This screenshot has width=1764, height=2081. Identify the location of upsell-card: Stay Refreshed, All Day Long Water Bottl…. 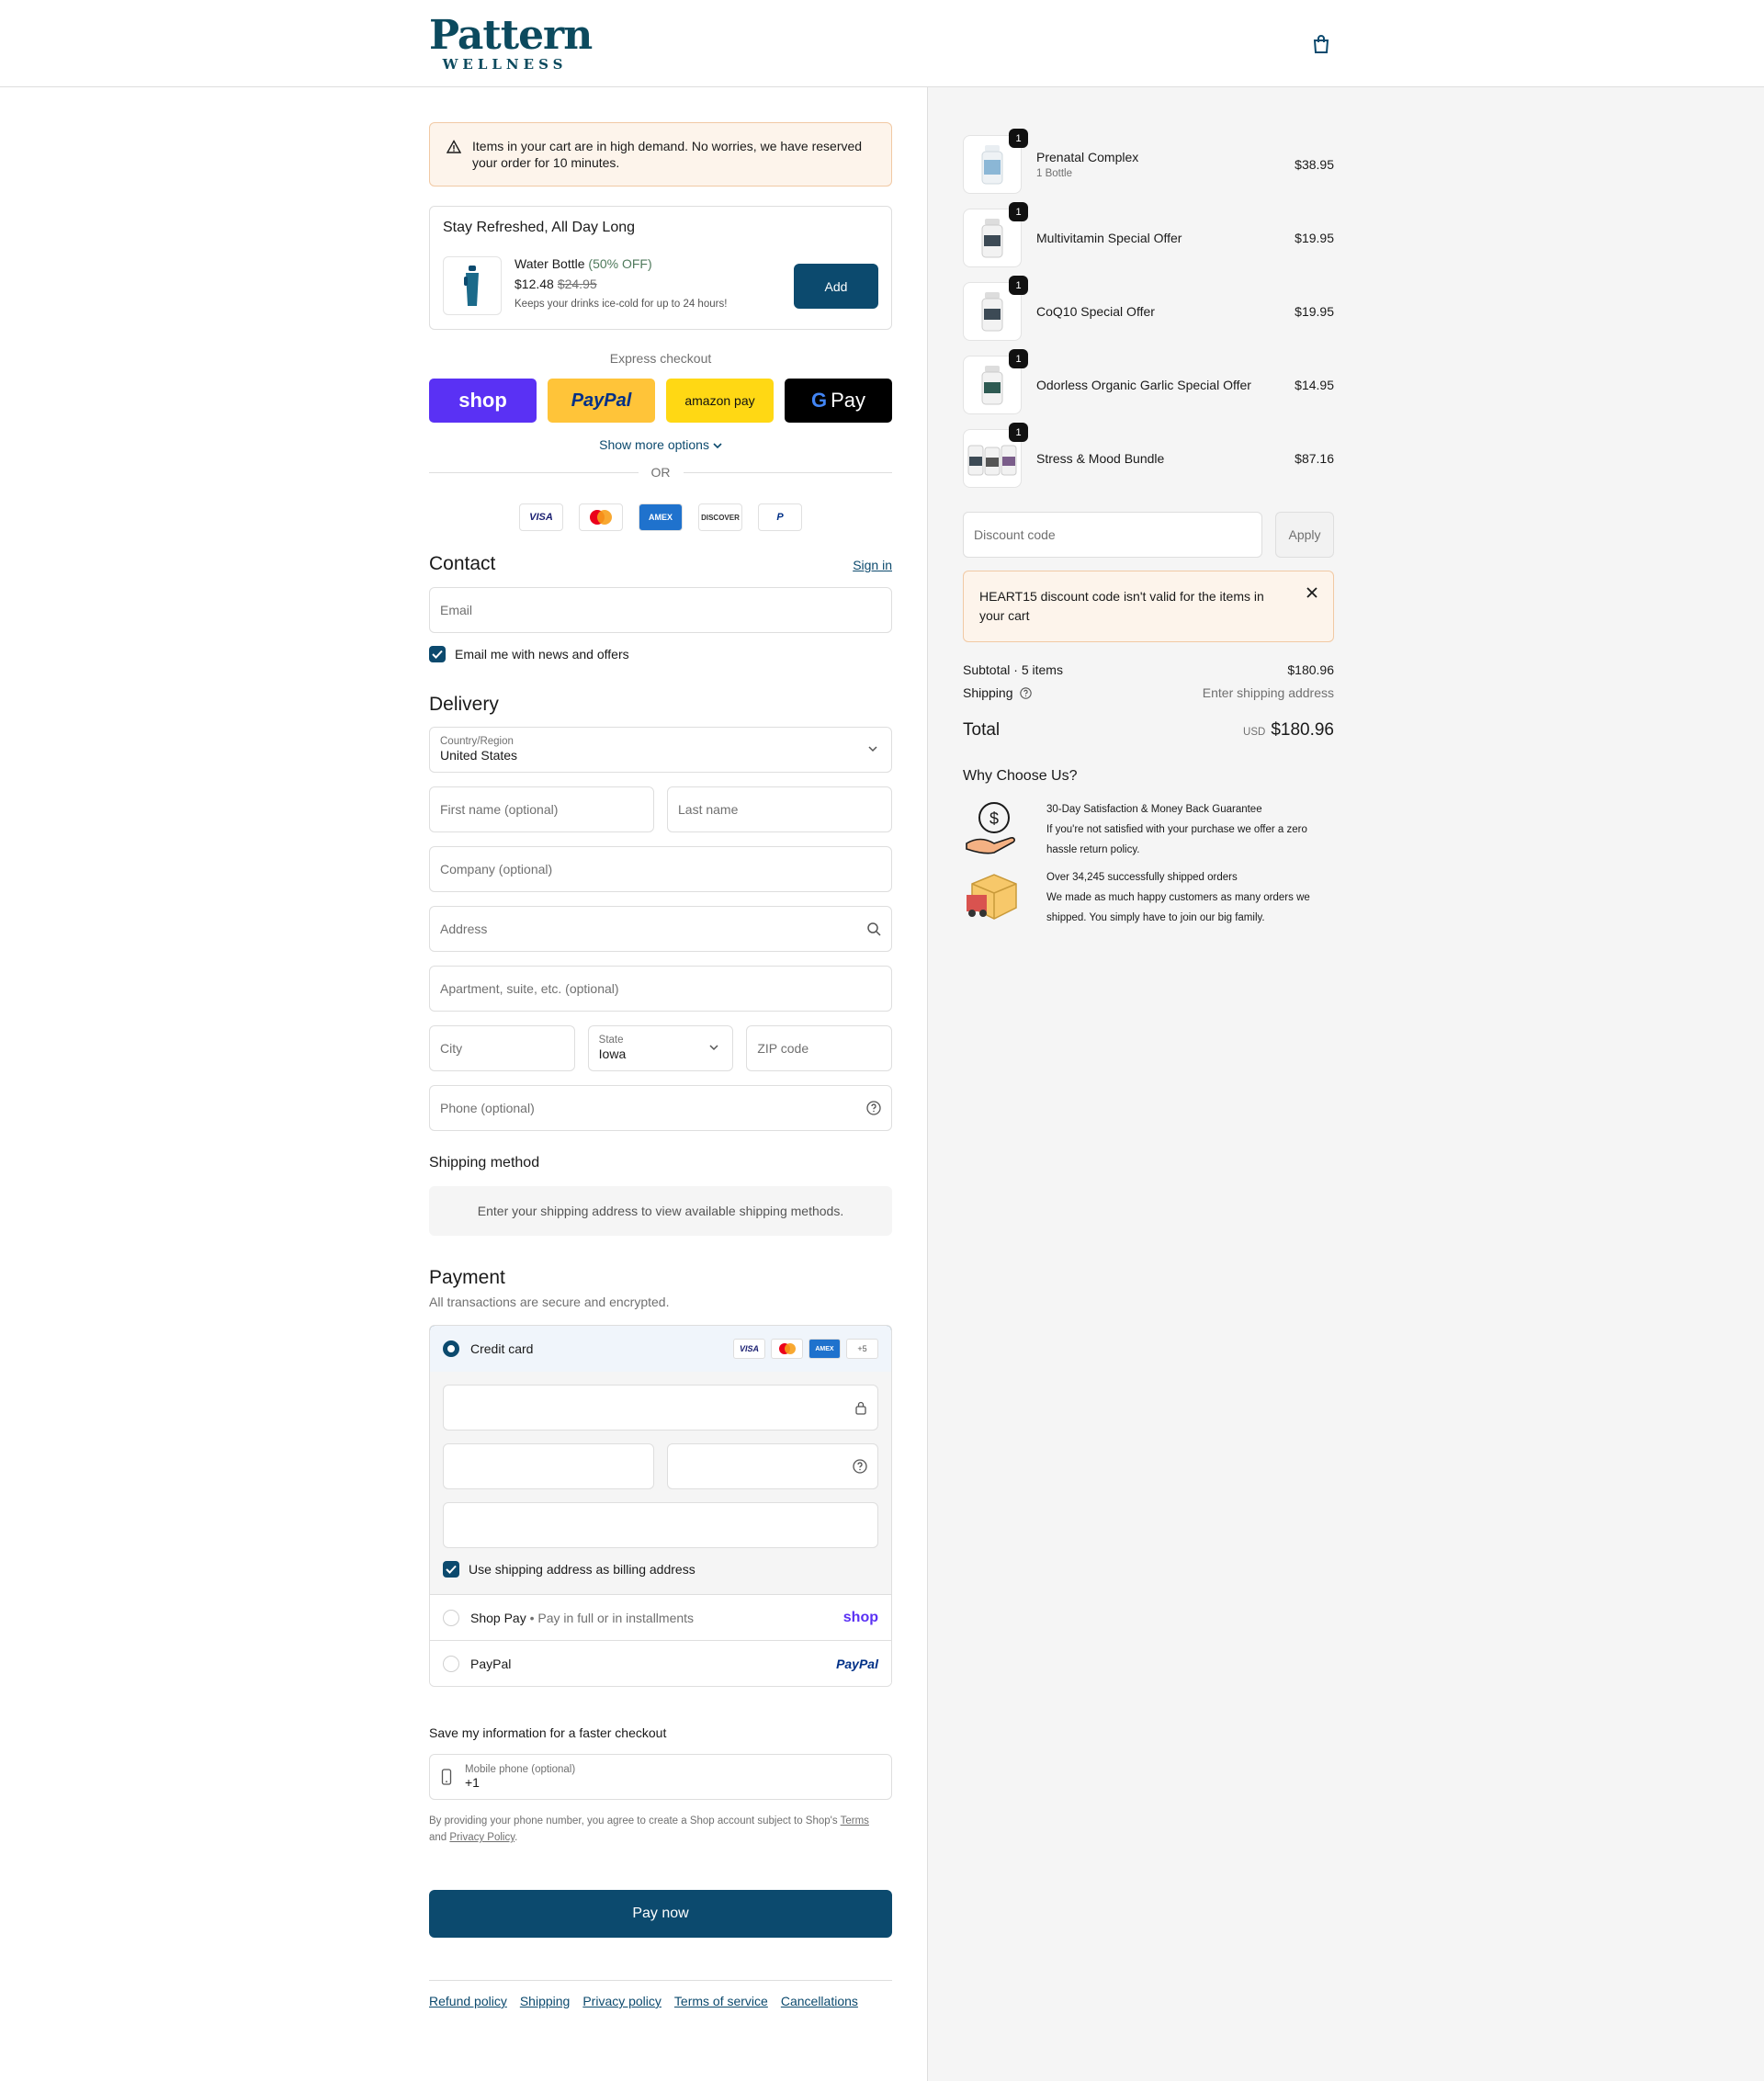
(660, 268).